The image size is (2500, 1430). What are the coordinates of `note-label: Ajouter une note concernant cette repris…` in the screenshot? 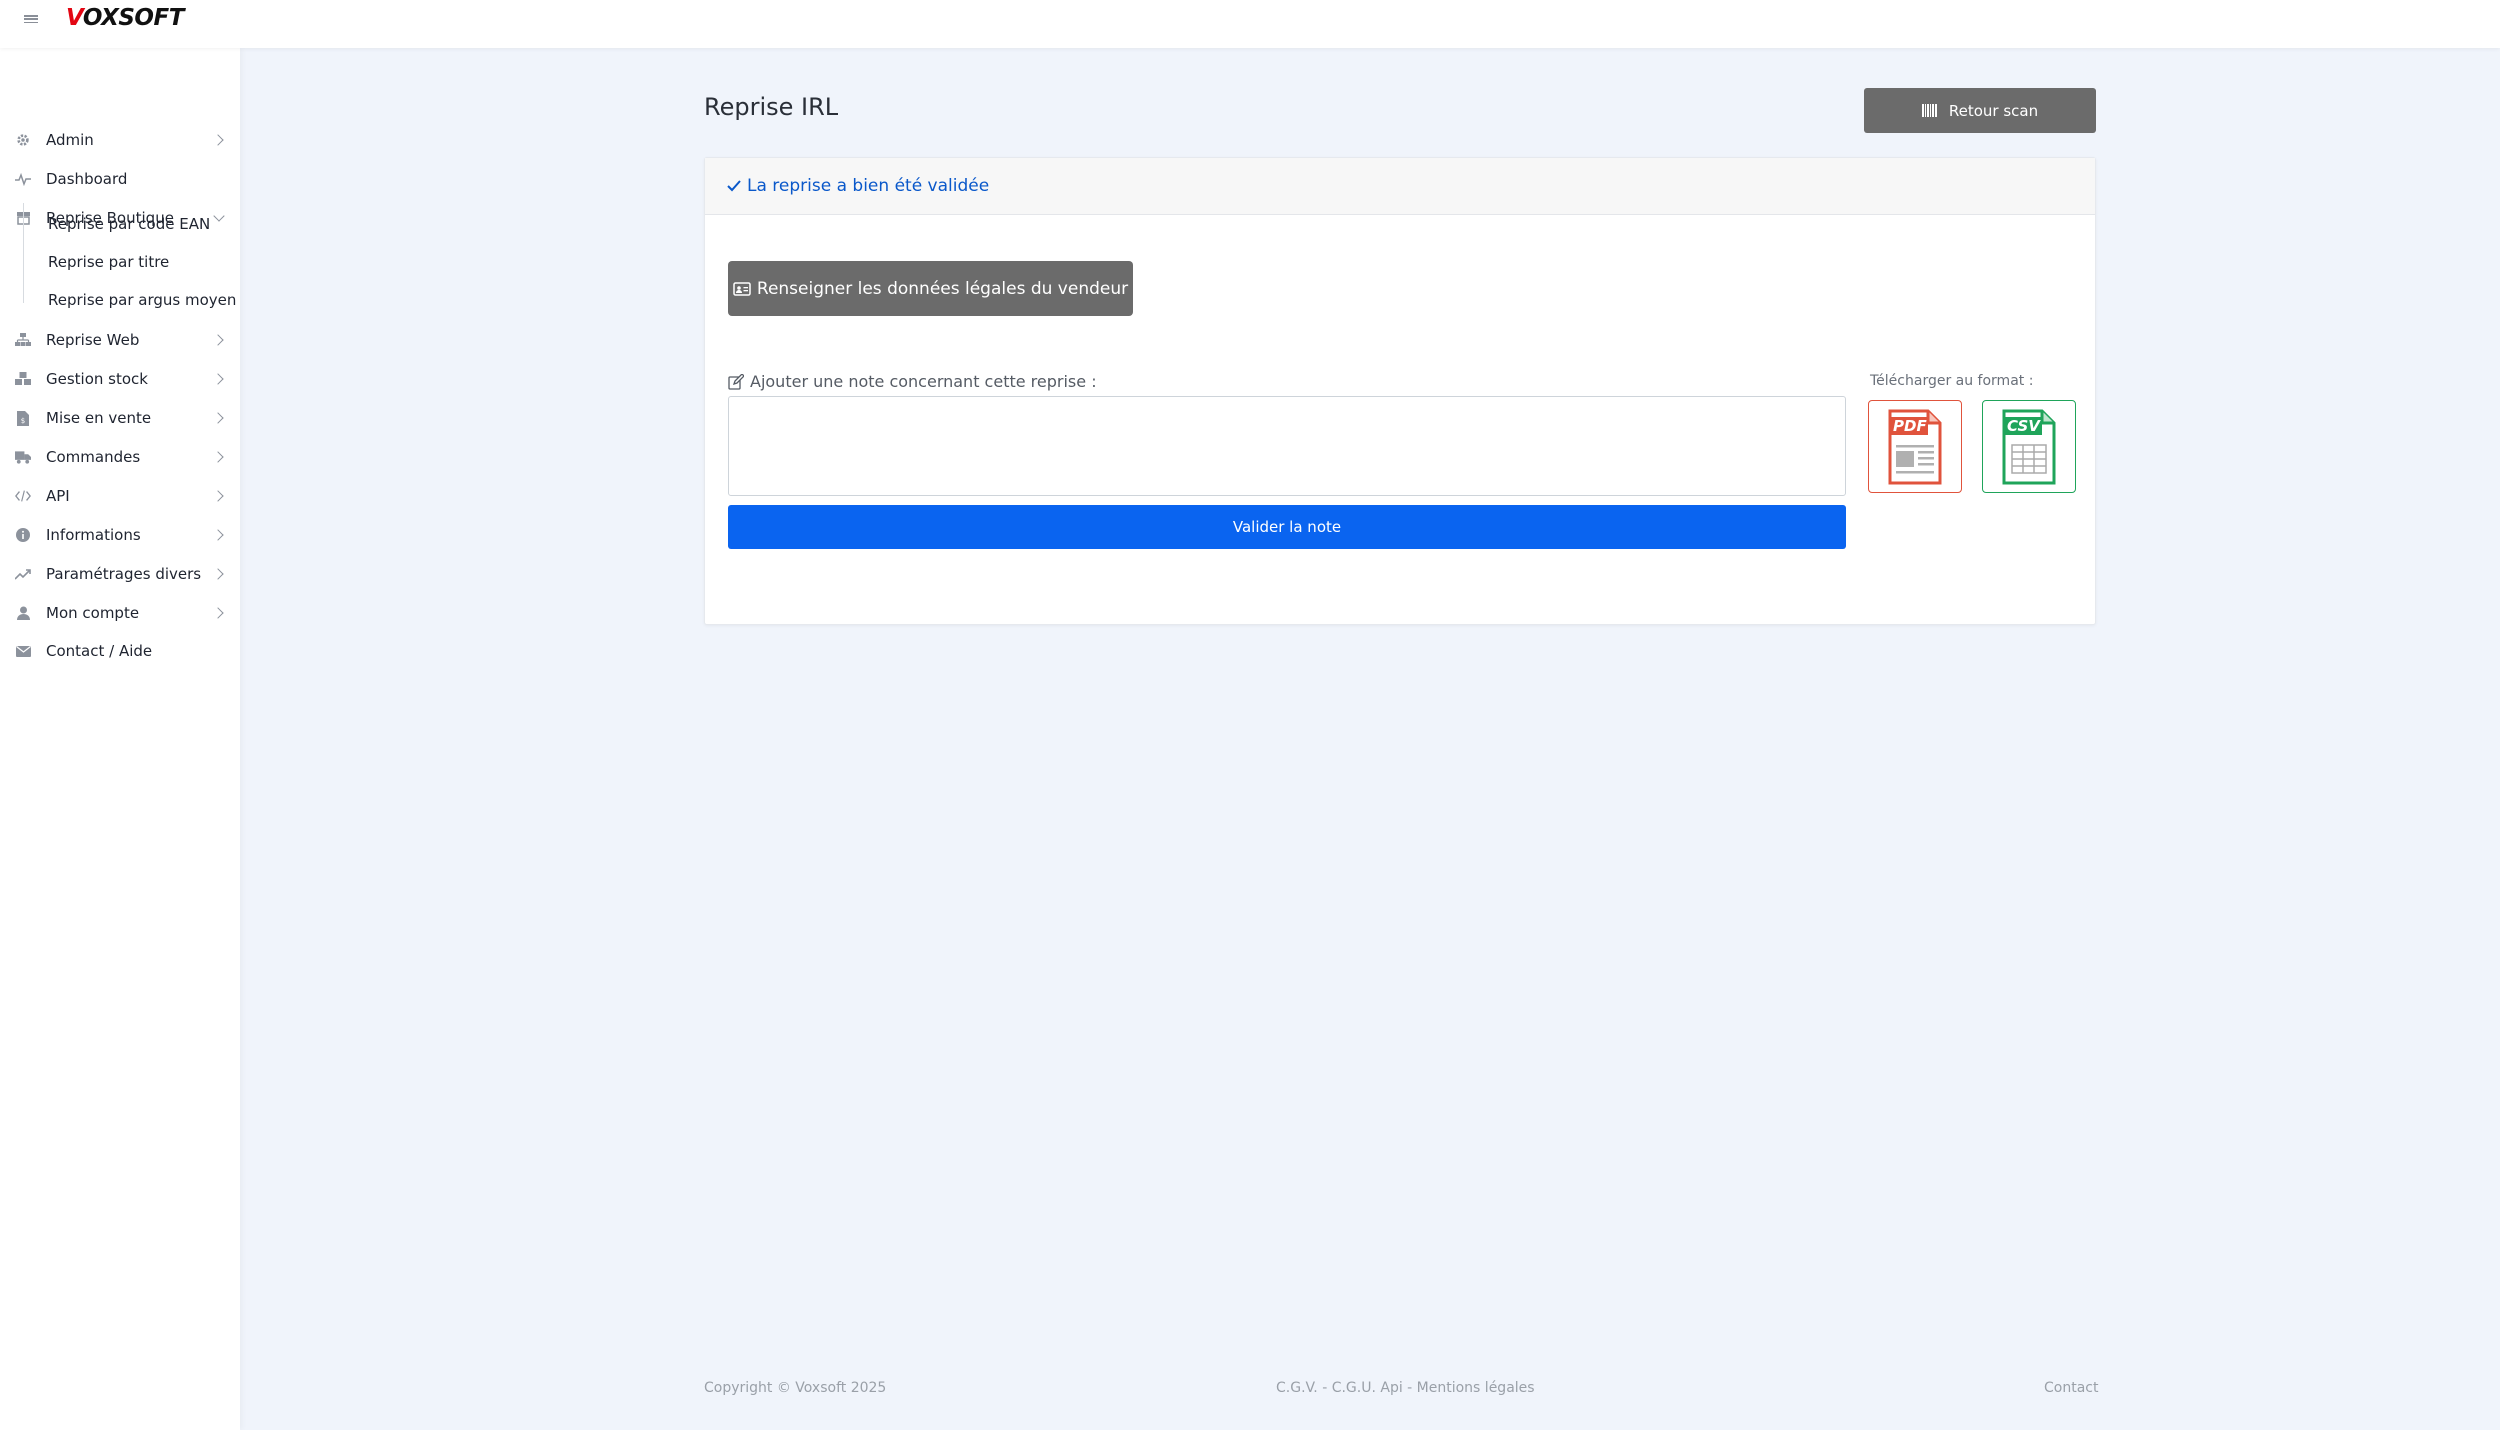 It's located at (912, 381).